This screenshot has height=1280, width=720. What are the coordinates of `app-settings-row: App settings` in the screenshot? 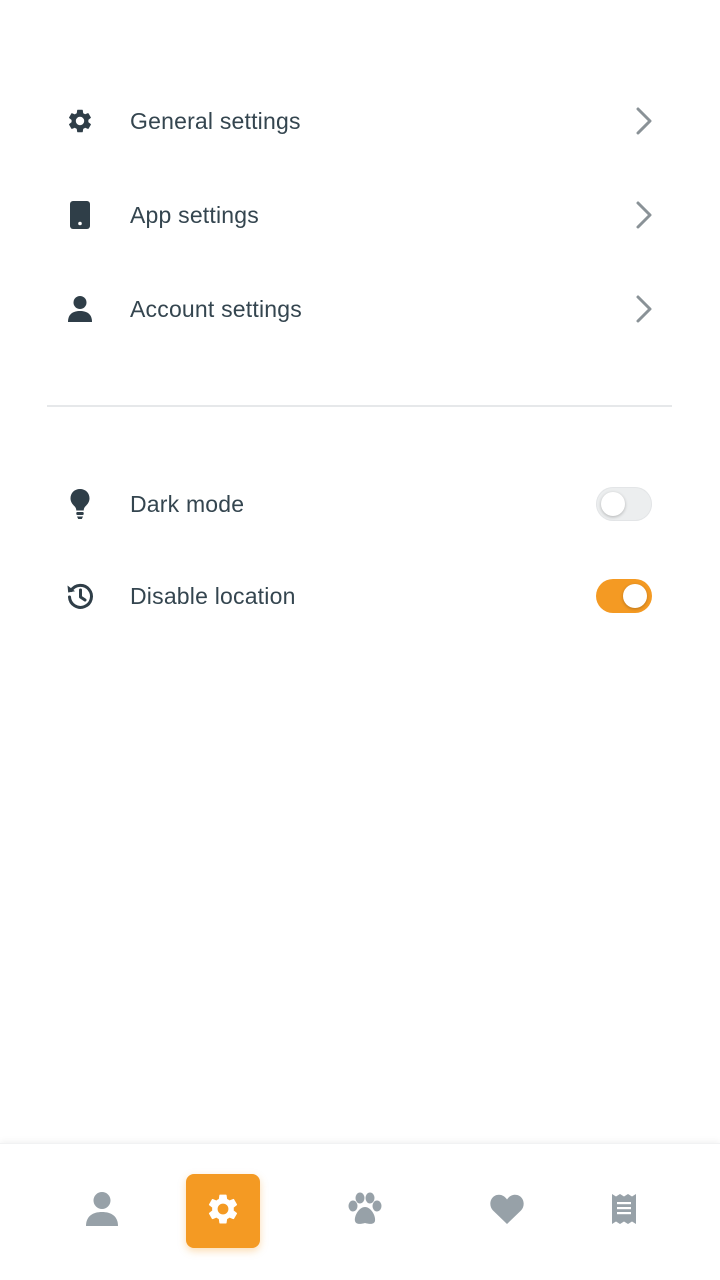 It's located at (360, 215).